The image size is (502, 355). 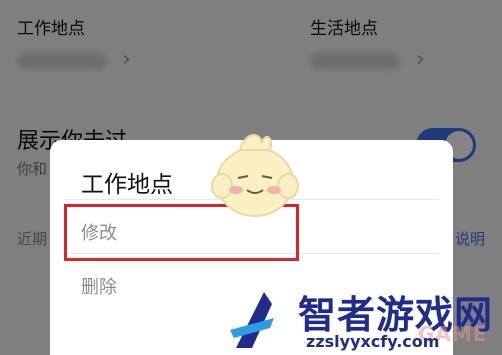 What do you see at coordinates (127, 185) in the screenshot?
I see `dialog-title: 工作地点` at bounding box center [127, 185].